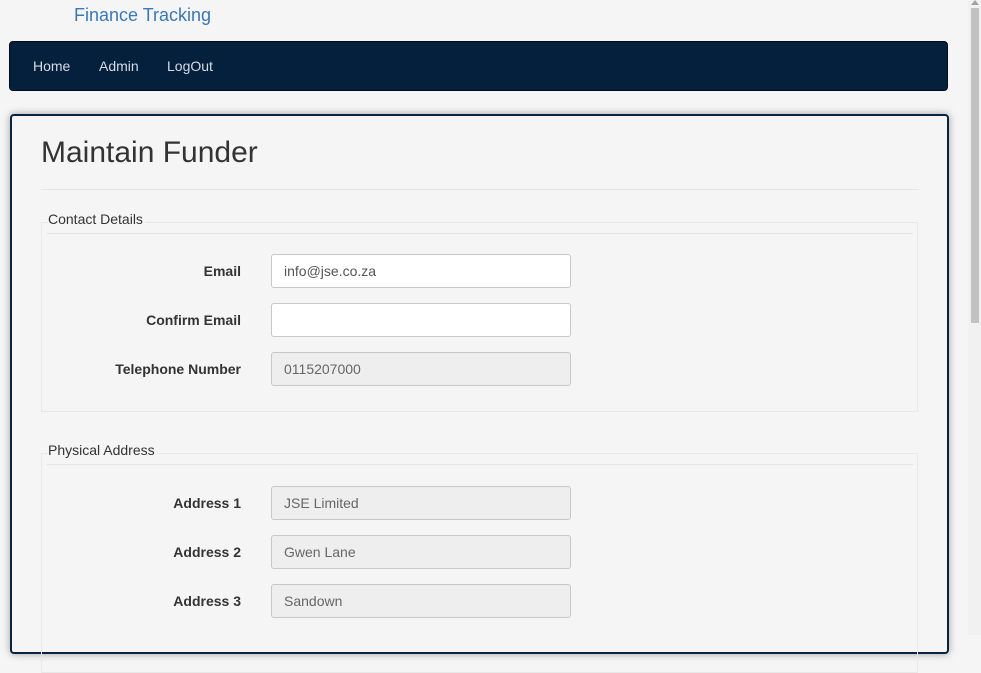 The width and height of the screenshot is (981, 673). What do you see at coordinates (480, 189) in the screenshot?
I see `title-divider` at bounding box center [480, 189].